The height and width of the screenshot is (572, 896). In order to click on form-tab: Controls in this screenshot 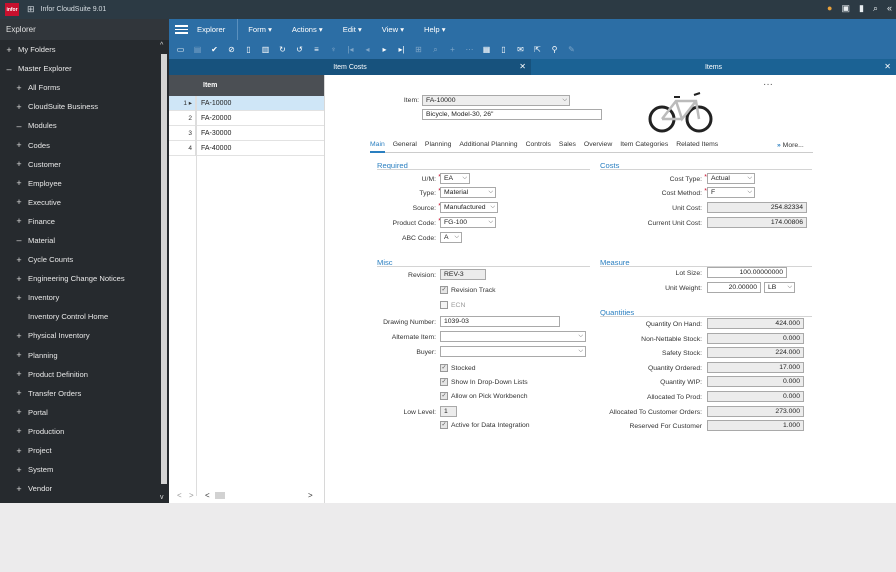, I will do `click(538, 147)`.